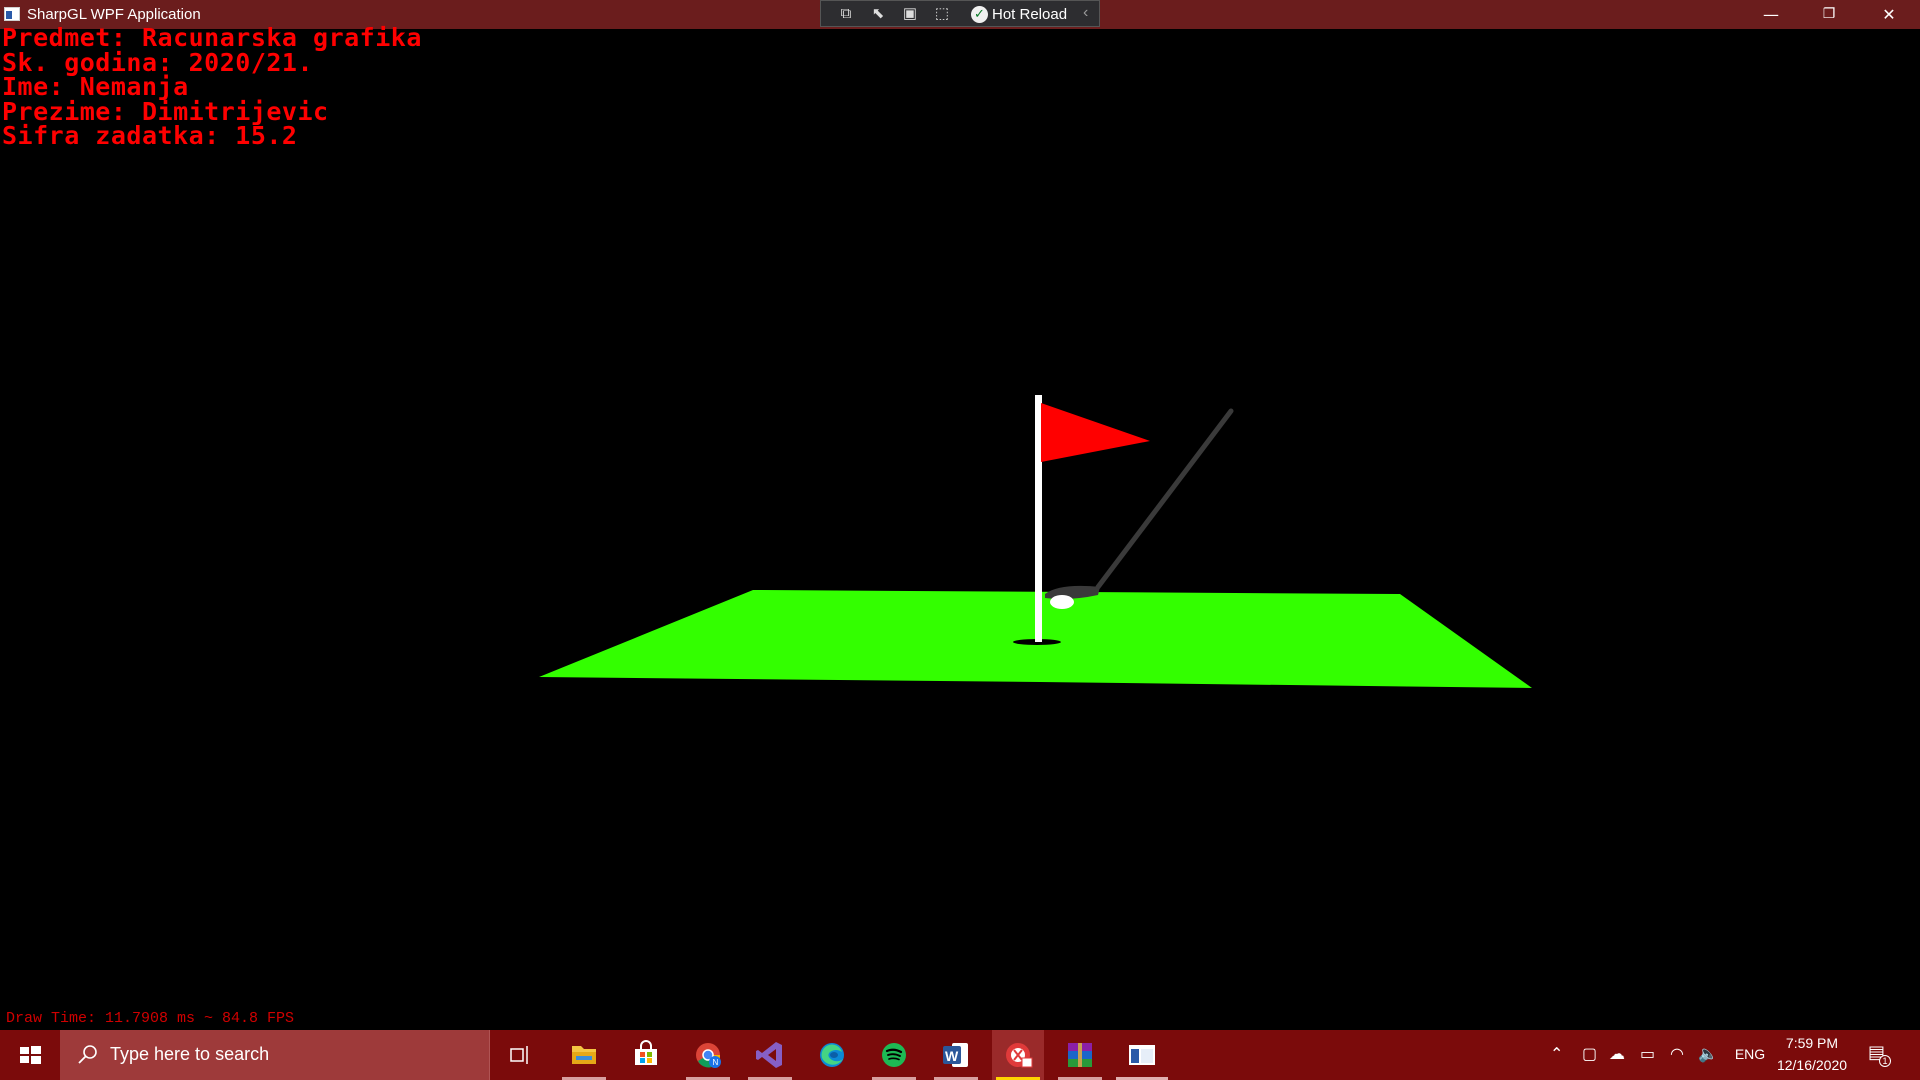 The width and height of the screenshot is (1920, 1080). Describe the element at coordinates (1589, 1053) in the screenshot. I see `meet-now-icon: ▢` at that location.